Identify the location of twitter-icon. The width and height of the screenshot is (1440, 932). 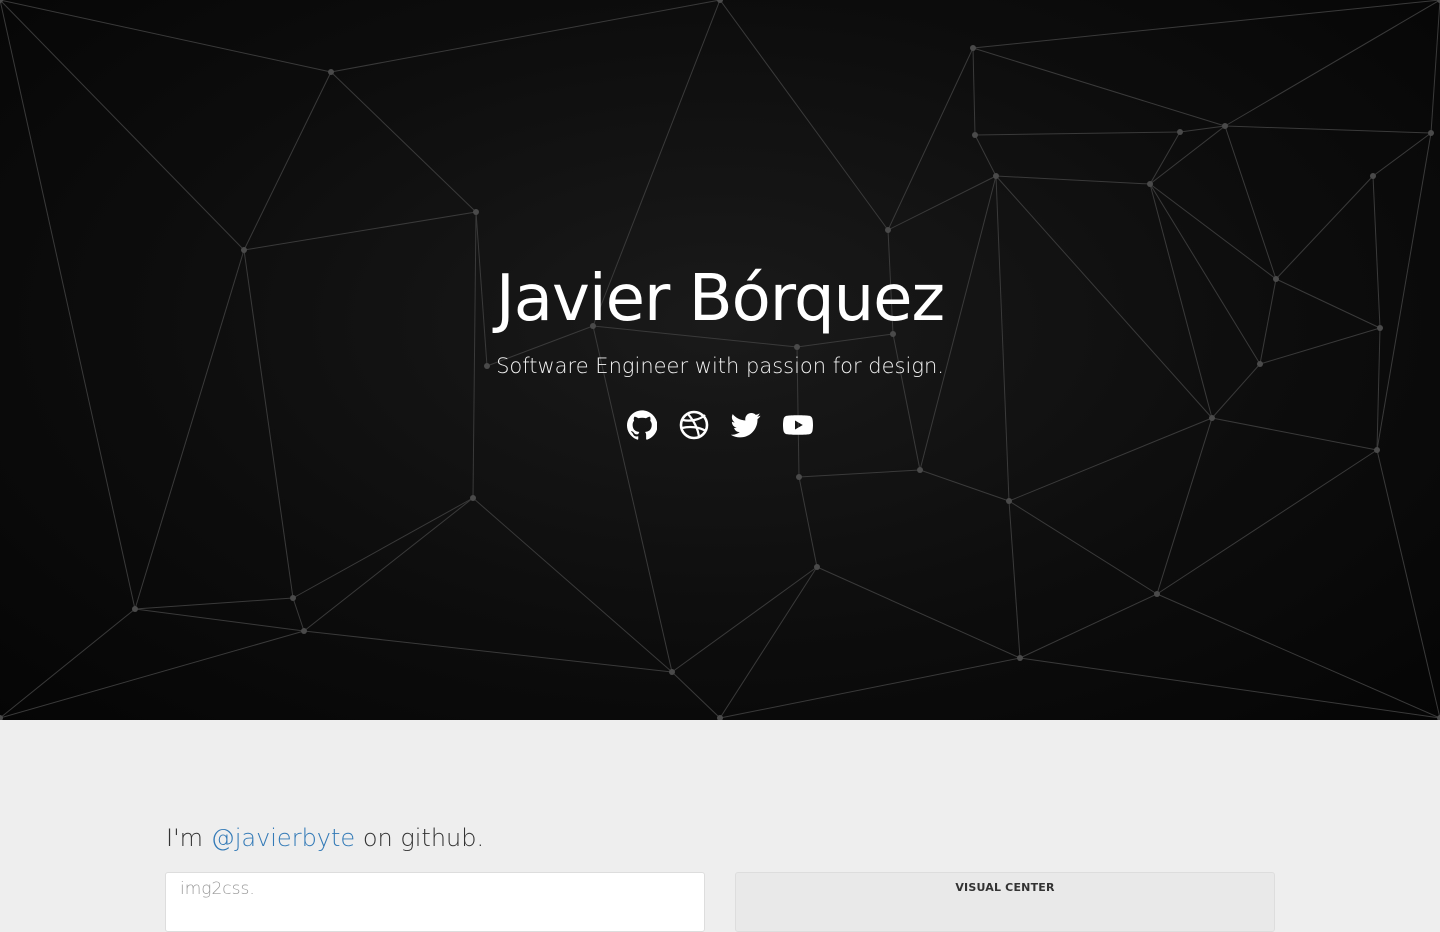
(745, 425).